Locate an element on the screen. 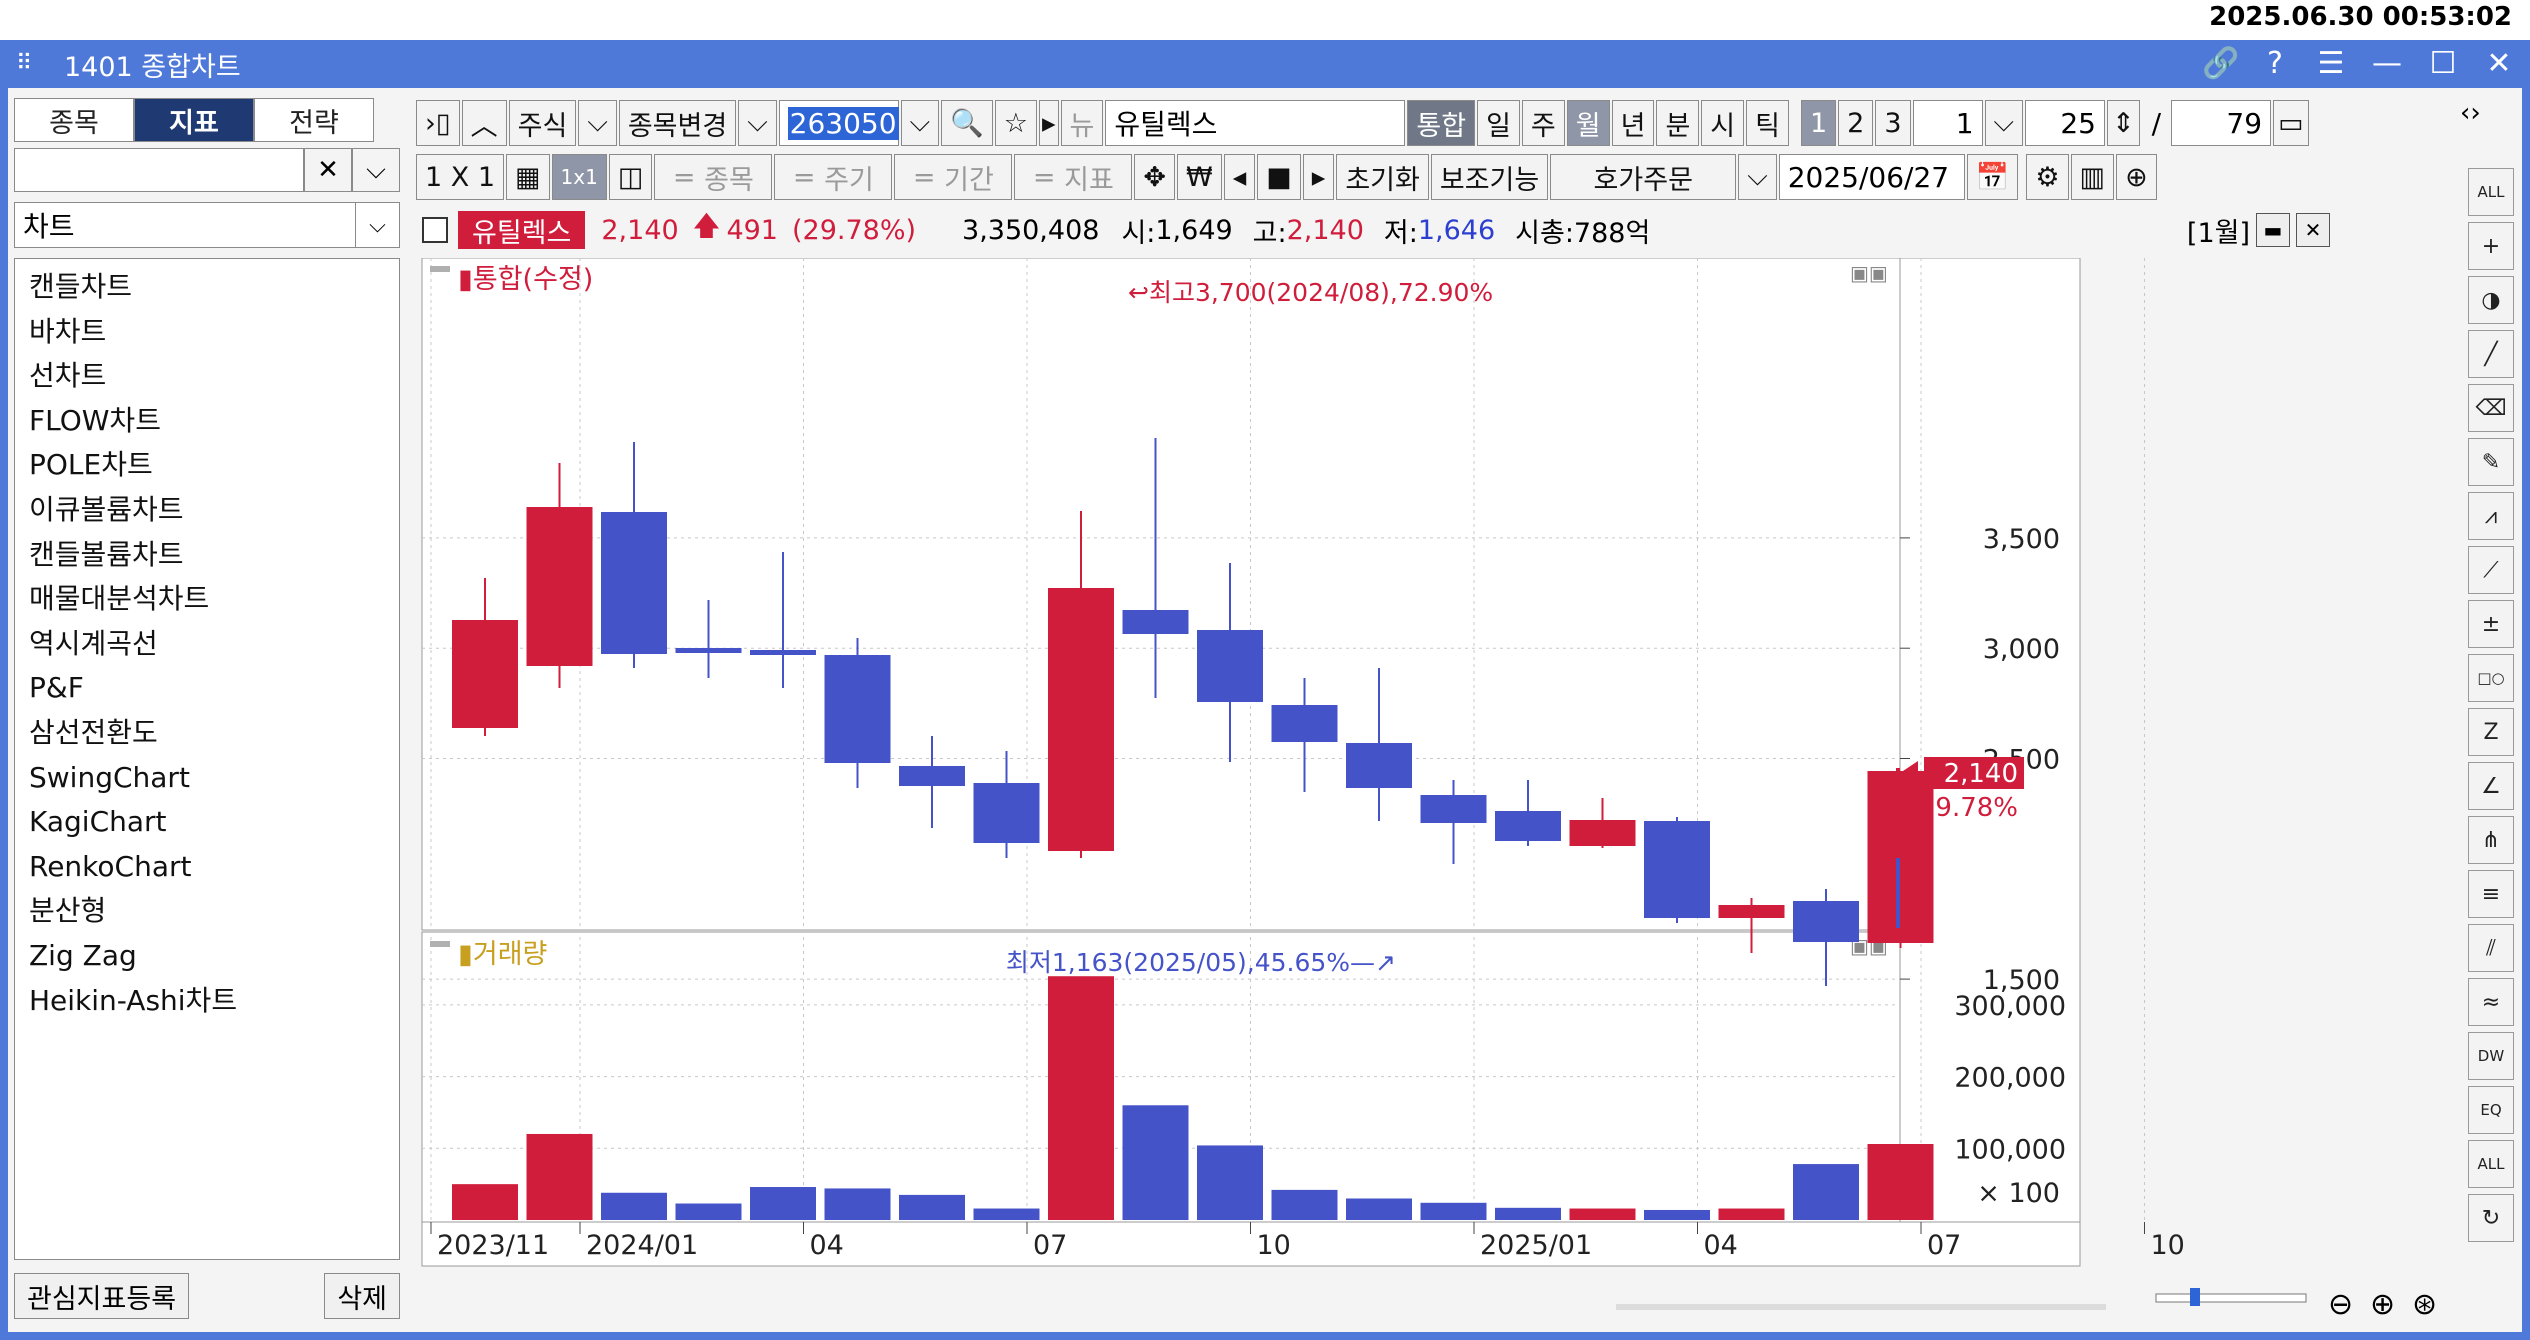 The width and height of the screenshot is (2530, 1340). list-item: 삼선전환도 is located at coordinates (207, 733).